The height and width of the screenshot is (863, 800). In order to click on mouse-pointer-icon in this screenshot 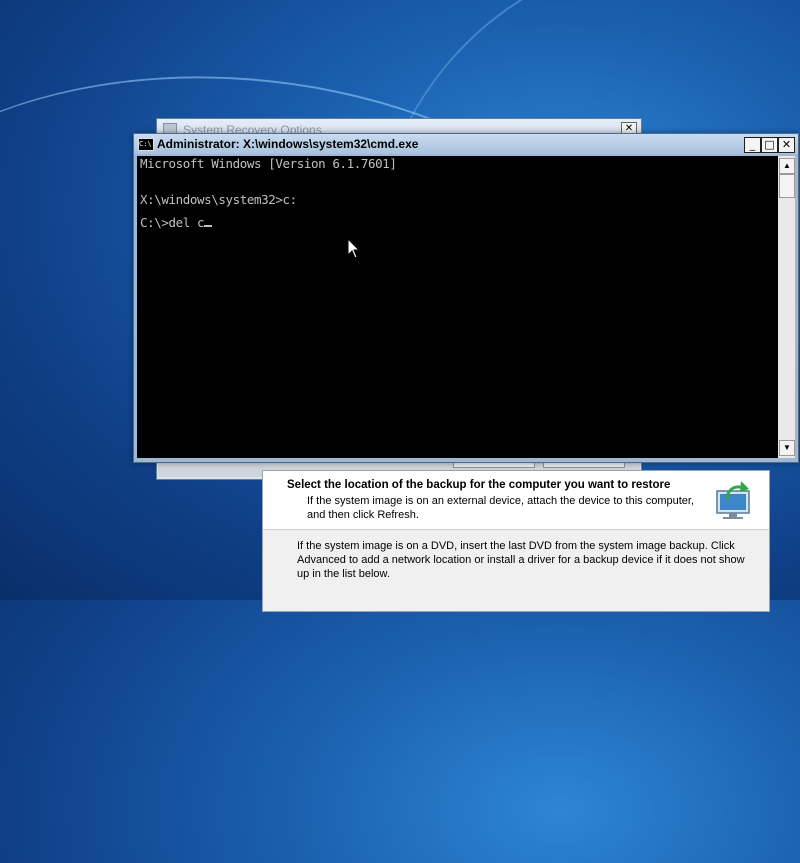, I will do `click(354, 248)`.